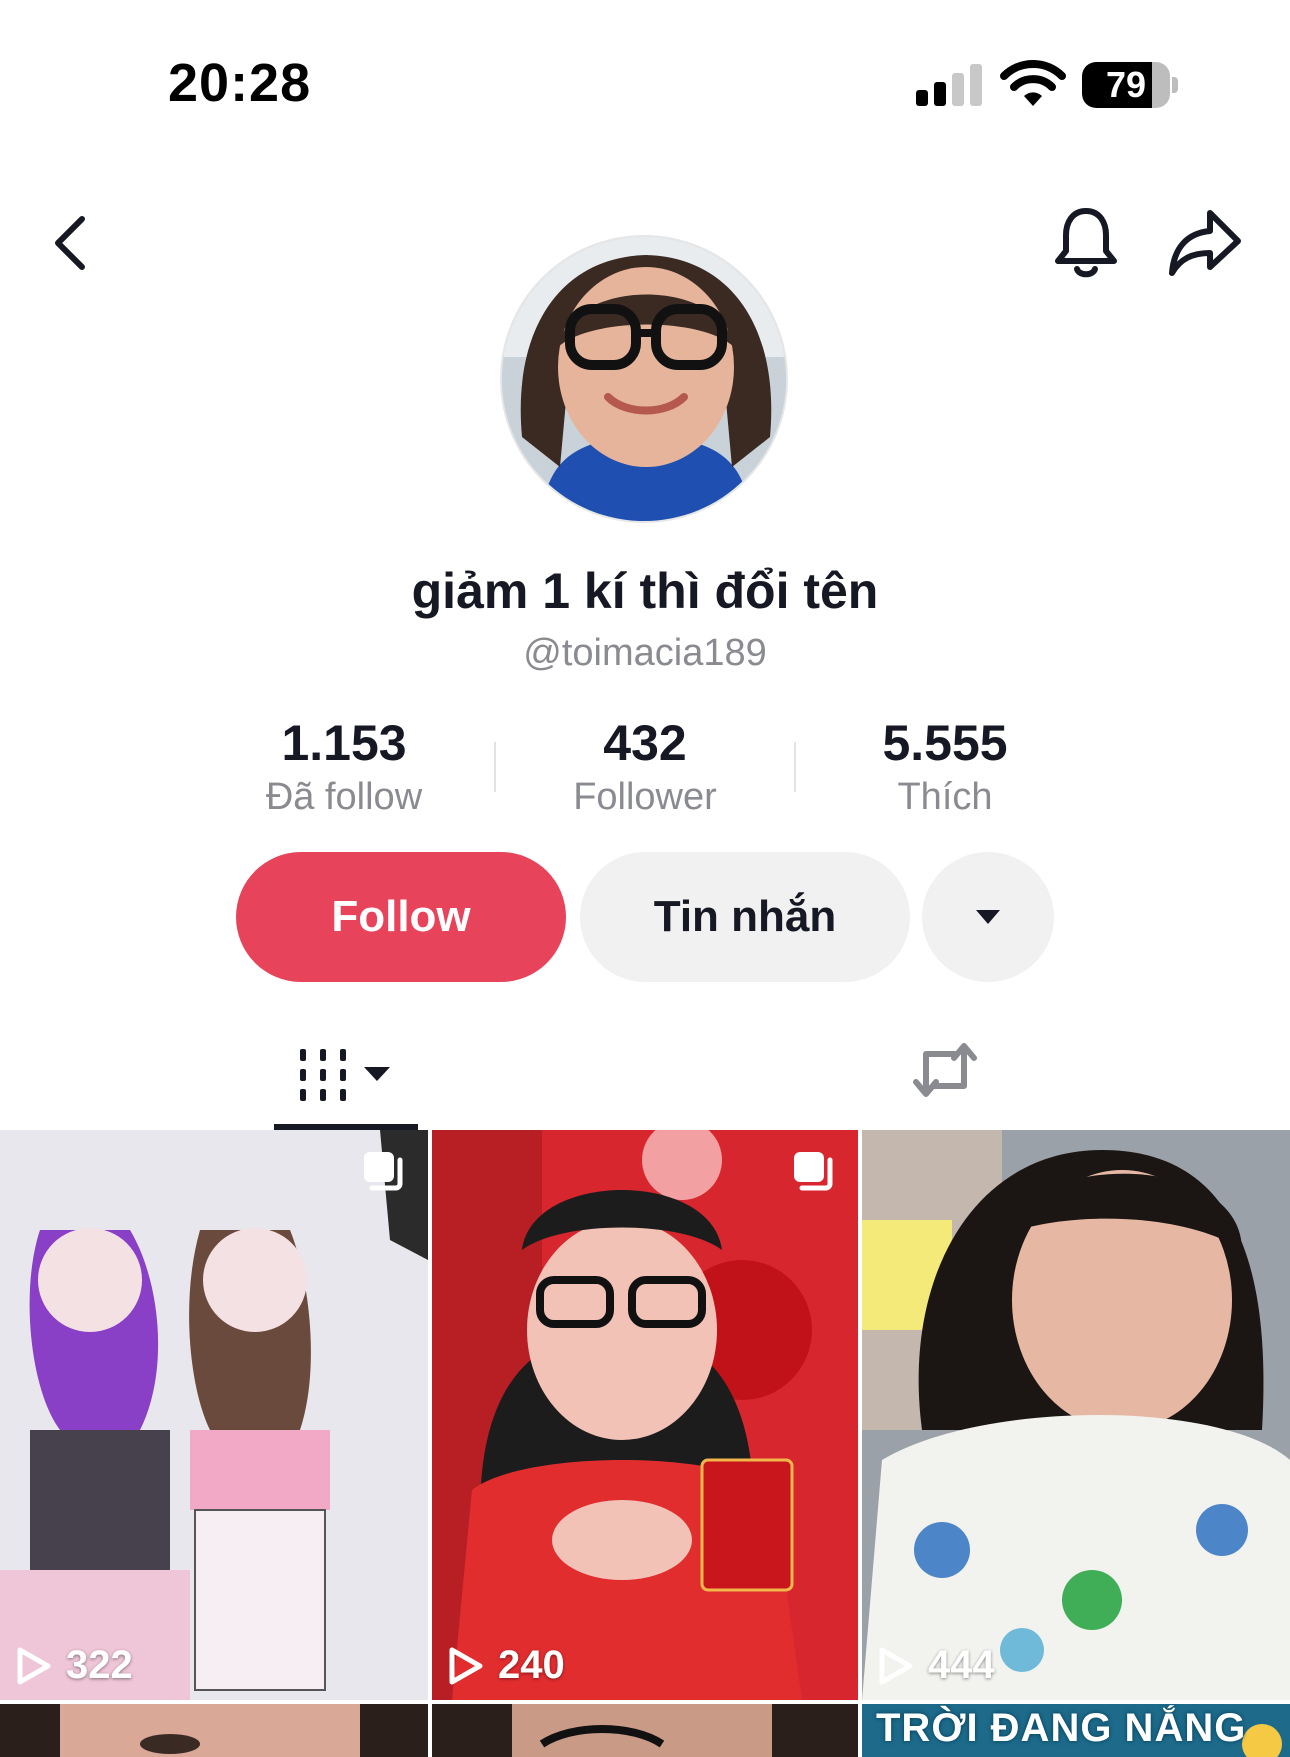  What do you see at coordinates (645, 653) in the screenshot?
I see `username: @toimacia189` at bounding box center [645, 653].